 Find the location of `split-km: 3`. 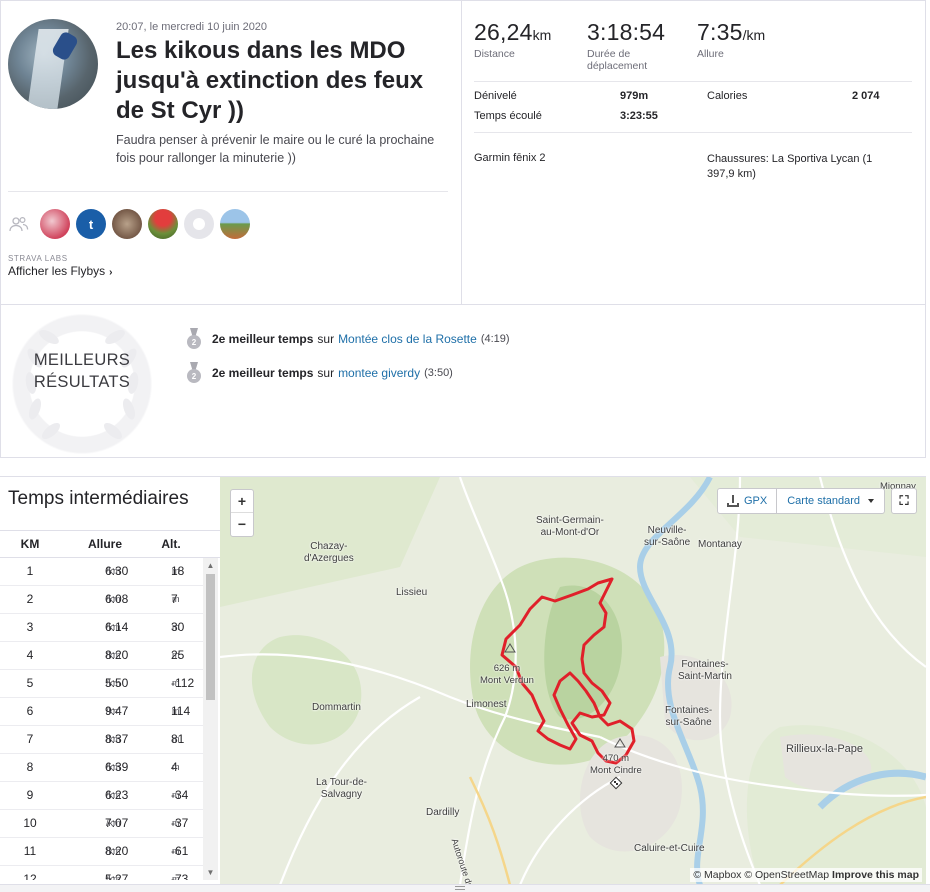

split-km: 3 is located at coordinates (30, 627).